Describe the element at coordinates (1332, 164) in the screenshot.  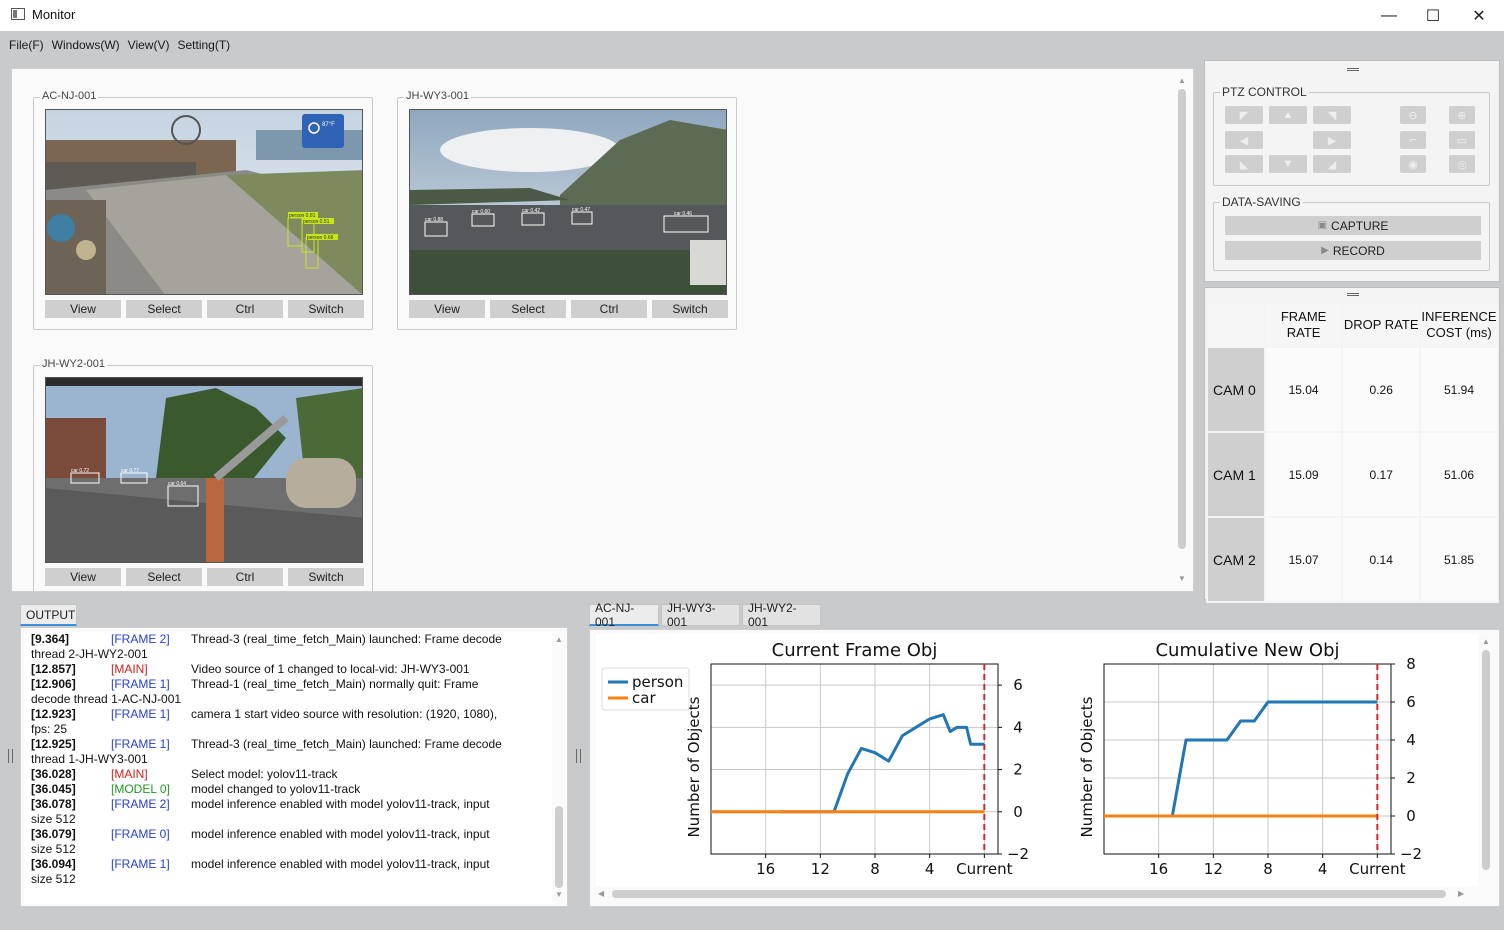
I see `ptz-down-right-button: ◢` at that location.